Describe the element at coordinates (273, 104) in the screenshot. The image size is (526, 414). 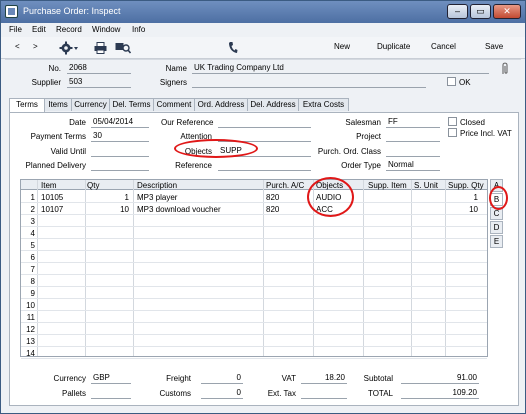
I see `tab-del-address: Del. Address` at that location.